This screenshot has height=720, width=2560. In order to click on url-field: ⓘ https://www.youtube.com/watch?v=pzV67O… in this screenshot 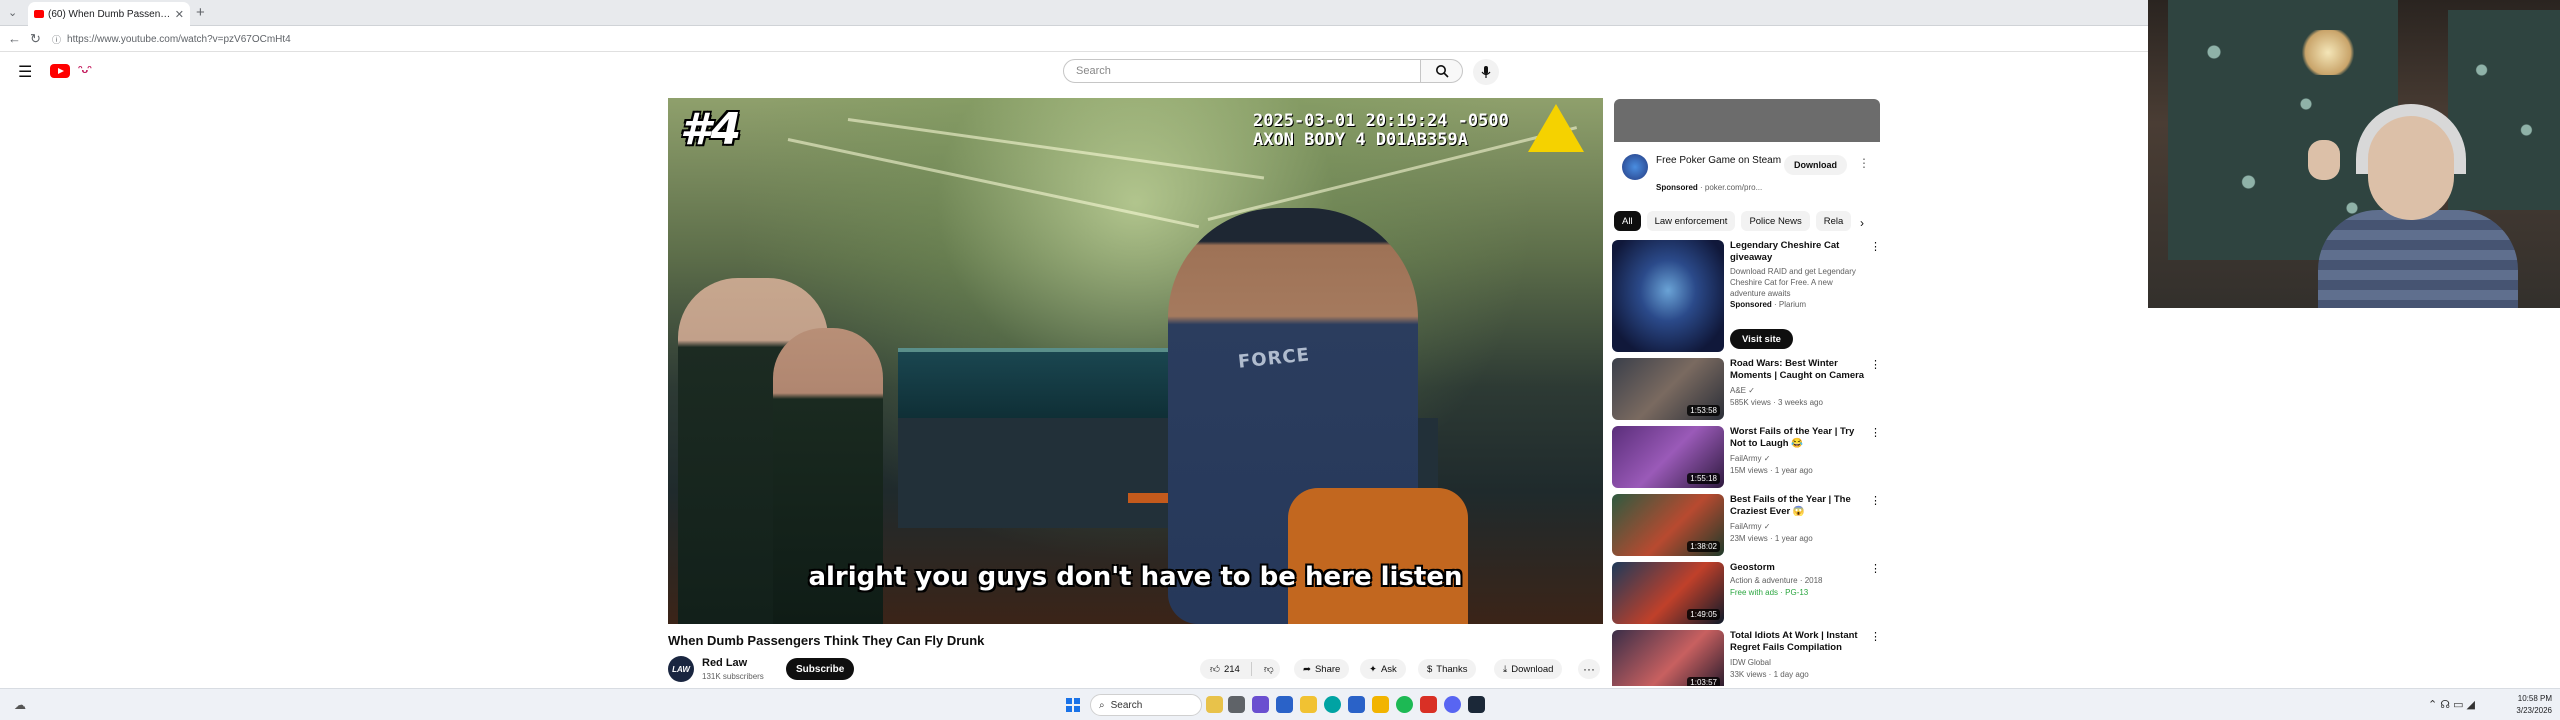, I will do `click(1092, 39)`.